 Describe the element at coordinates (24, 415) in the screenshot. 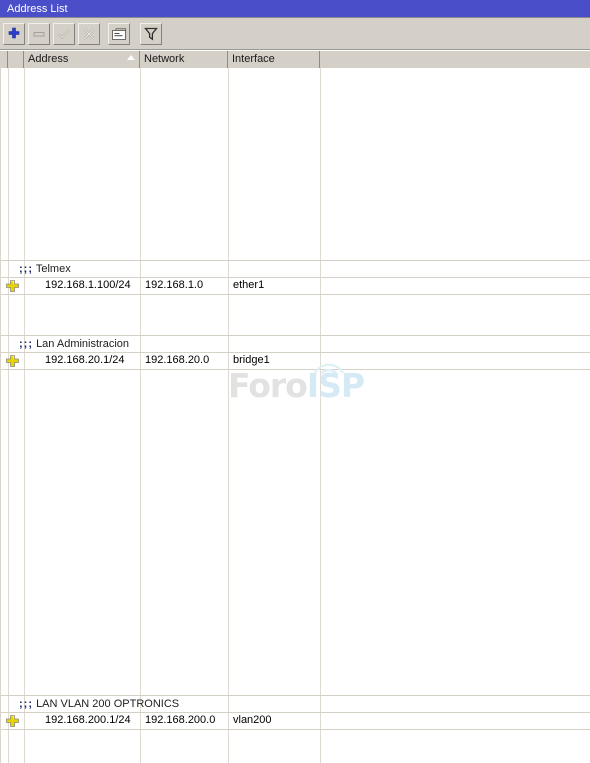

I see `grid-vline-flag` at that location.